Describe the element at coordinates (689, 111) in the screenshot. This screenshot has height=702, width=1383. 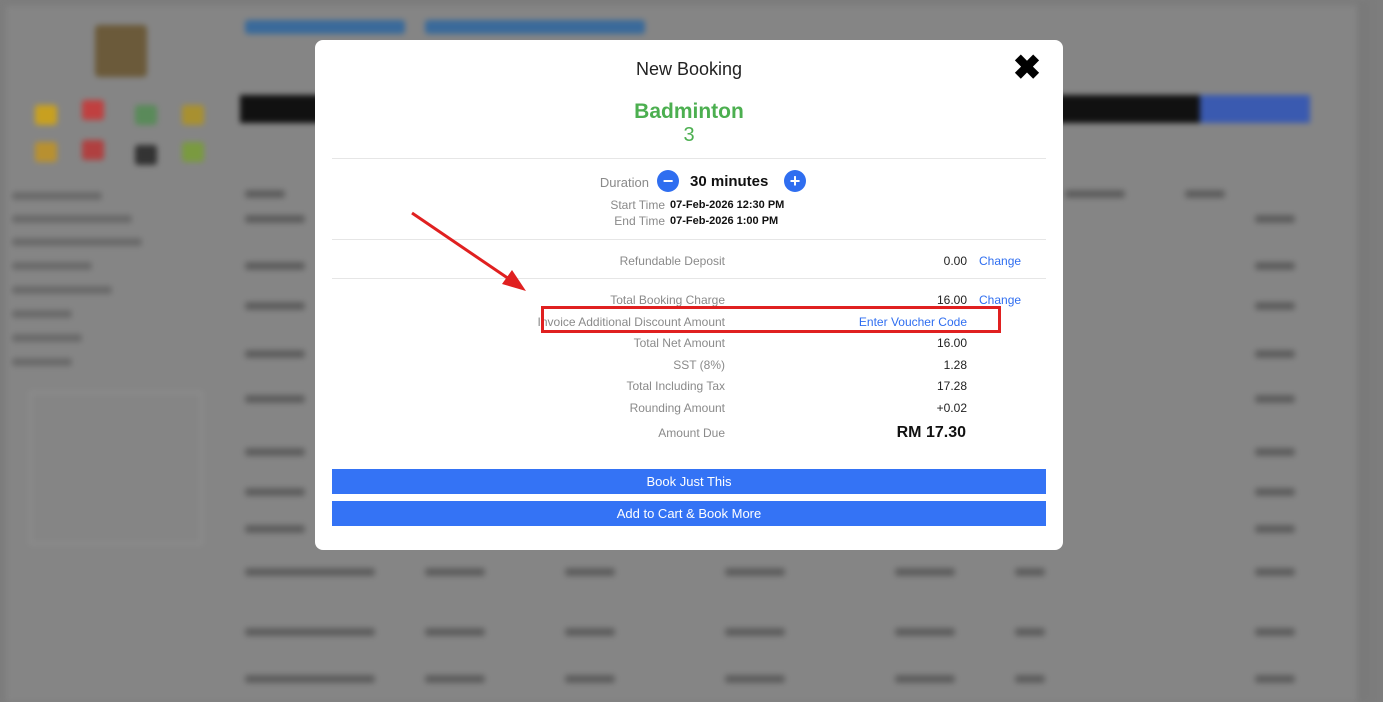
I see `facility-name: Badminton` at that location.